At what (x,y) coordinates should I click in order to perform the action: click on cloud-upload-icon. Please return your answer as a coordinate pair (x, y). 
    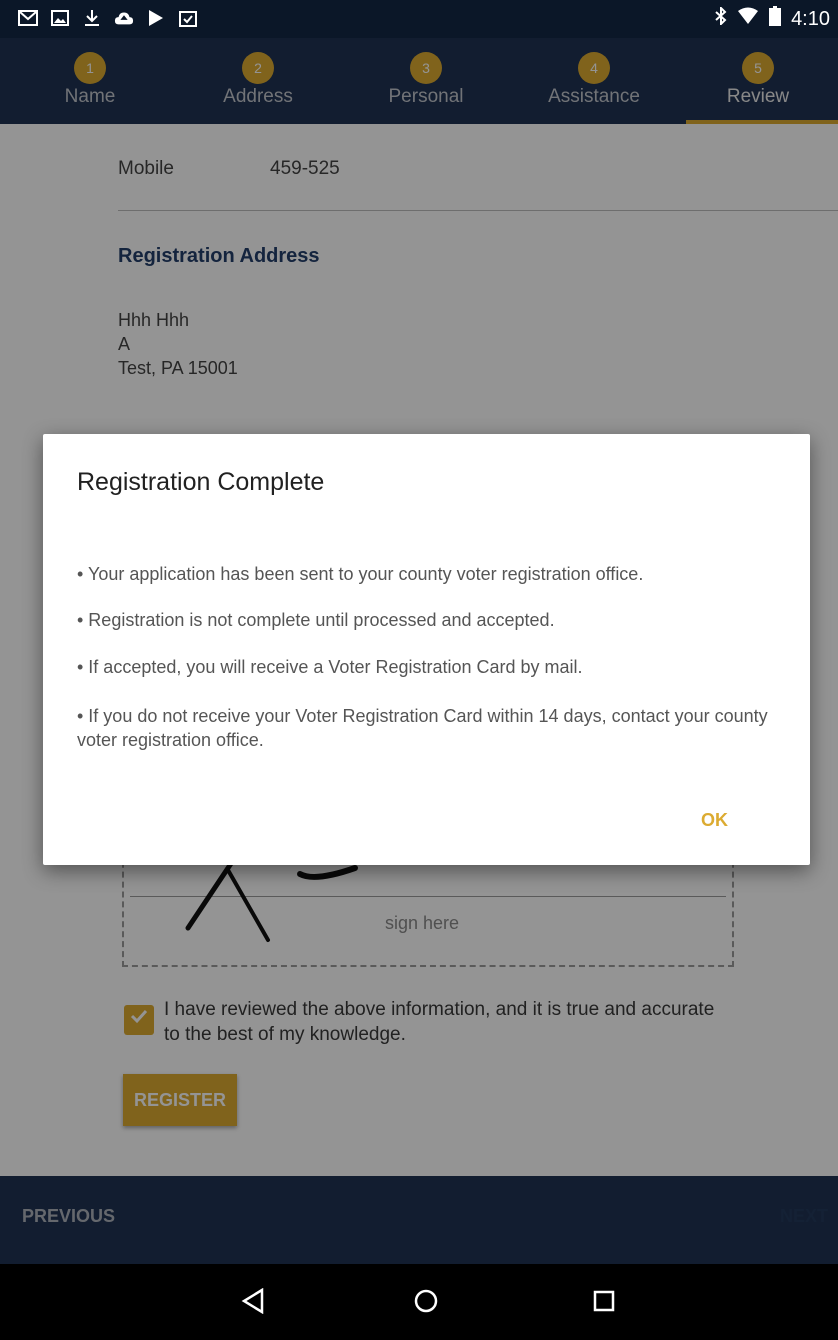
    Looking at the image, I should click on (124, 18).